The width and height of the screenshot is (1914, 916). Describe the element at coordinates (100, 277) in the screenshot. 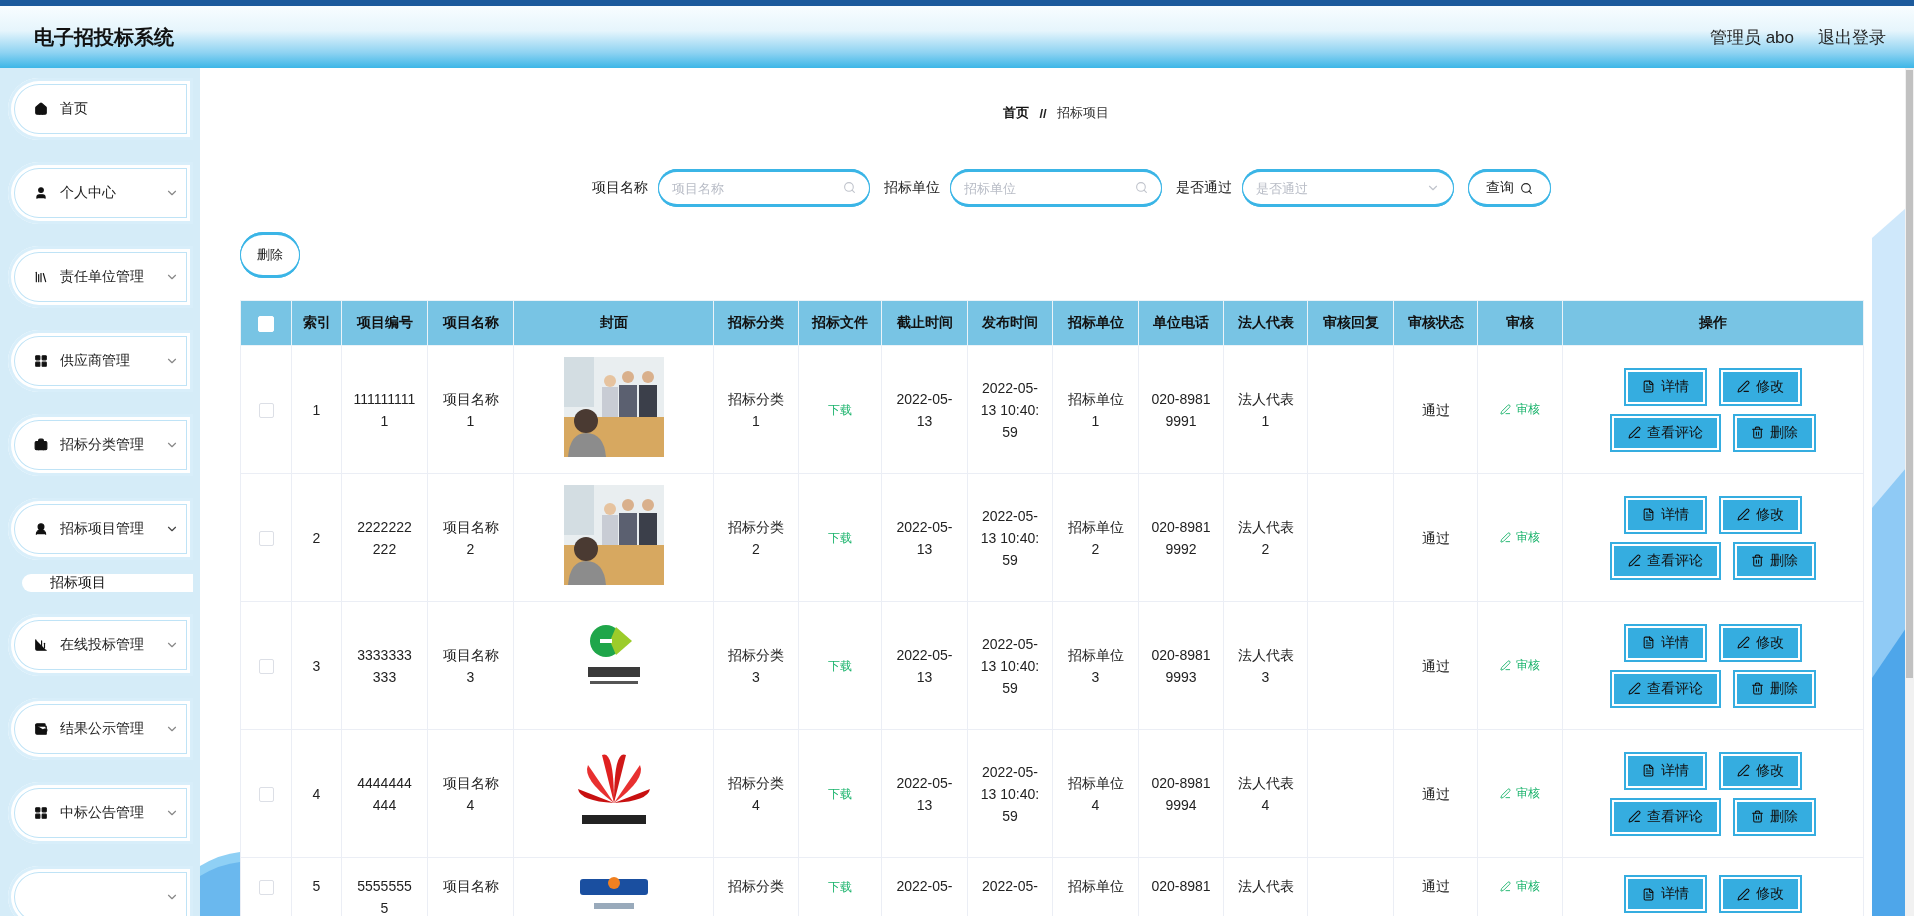

I see `sidebar-item: 责任单位管理` at that location.